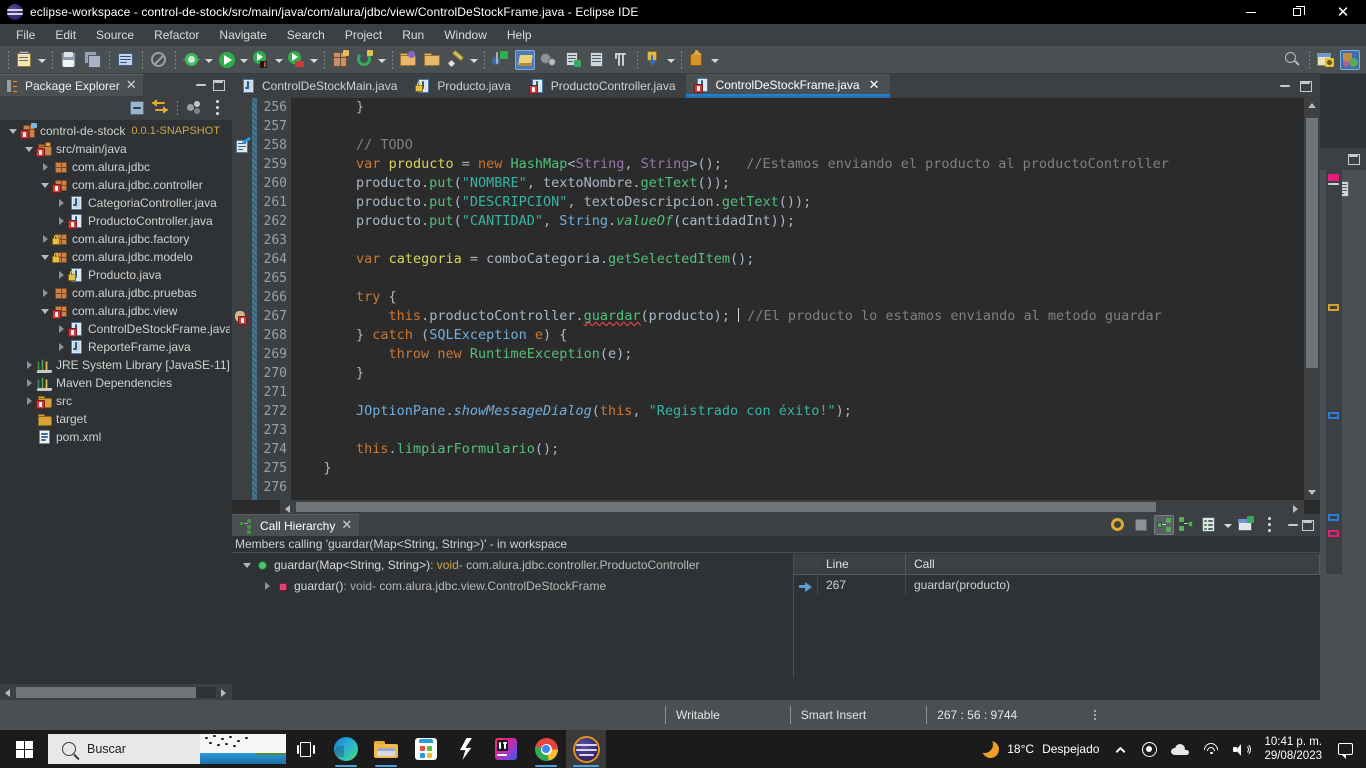 This screenshot has height=768, width=1366. I want to click on menu-navigate: Navigate, so click(242, 35).